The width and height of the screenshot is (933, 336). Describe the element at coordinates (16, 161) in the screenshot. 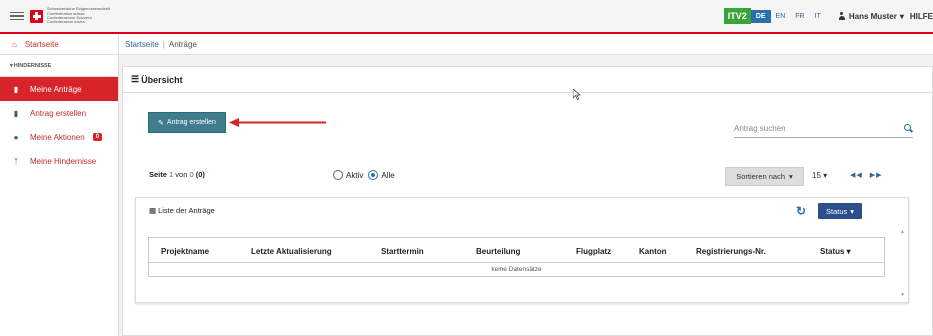

I see `antenna-icon: ᛉ` at that location.